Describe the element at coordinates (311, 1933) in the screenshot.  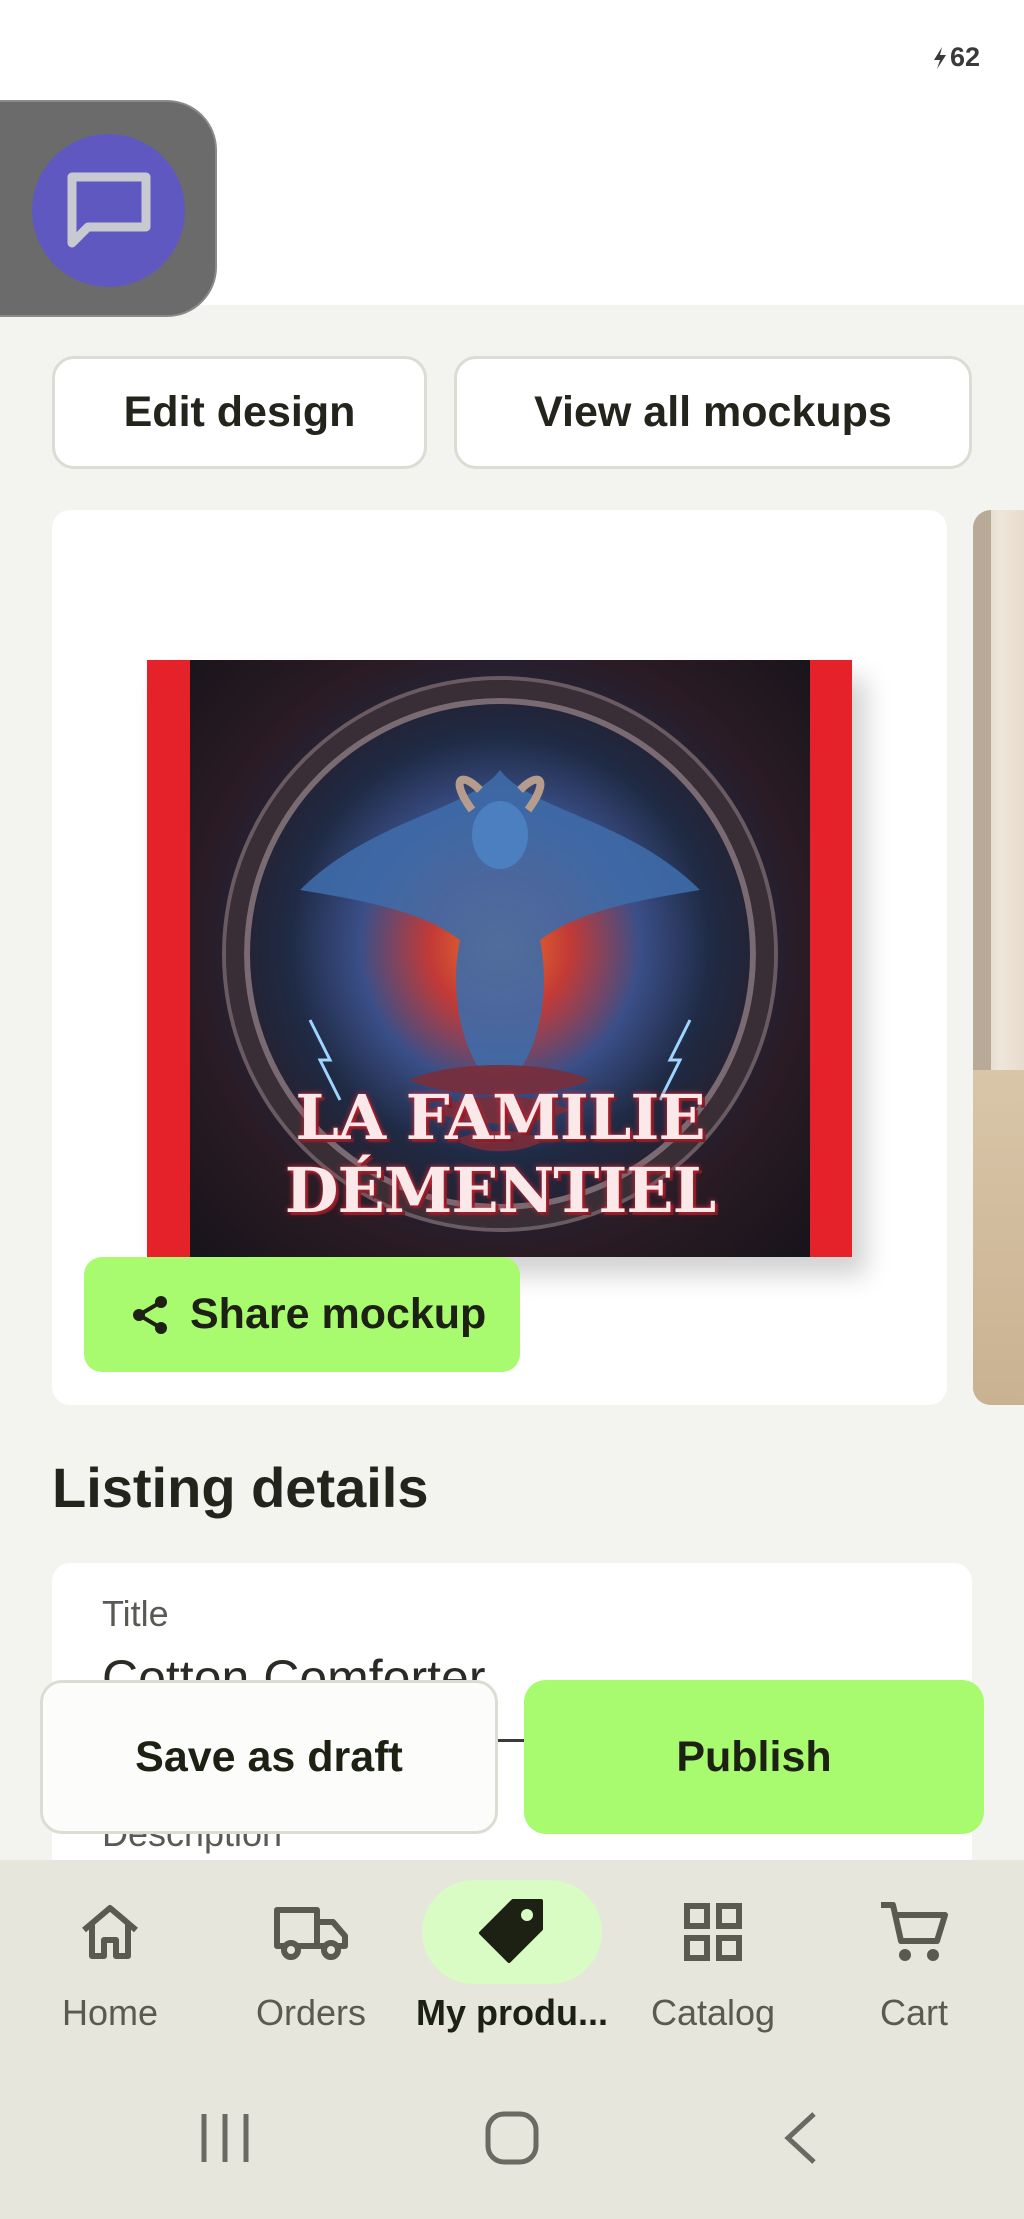
I see `truck-icon` at that location.